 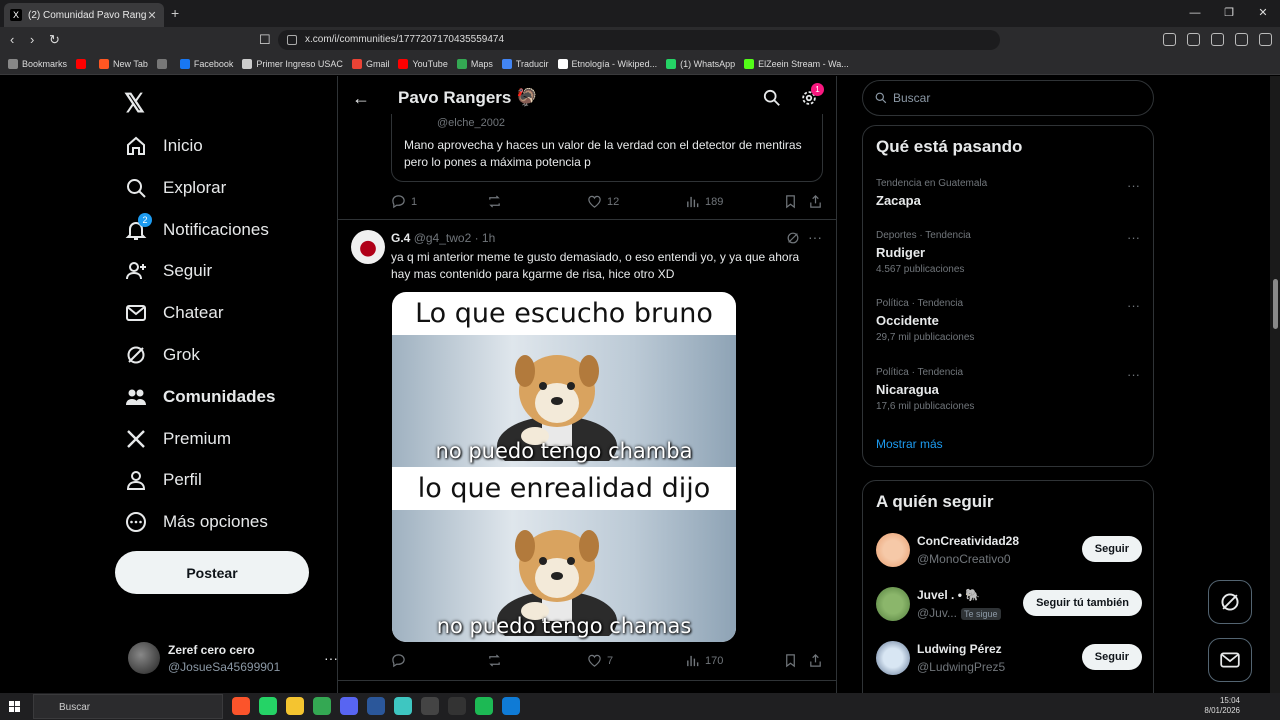 What do you see at coordinates (423, 63) in the screenshot?
I see `bookmark-item: YouTube` at bounding box center [423, 63].